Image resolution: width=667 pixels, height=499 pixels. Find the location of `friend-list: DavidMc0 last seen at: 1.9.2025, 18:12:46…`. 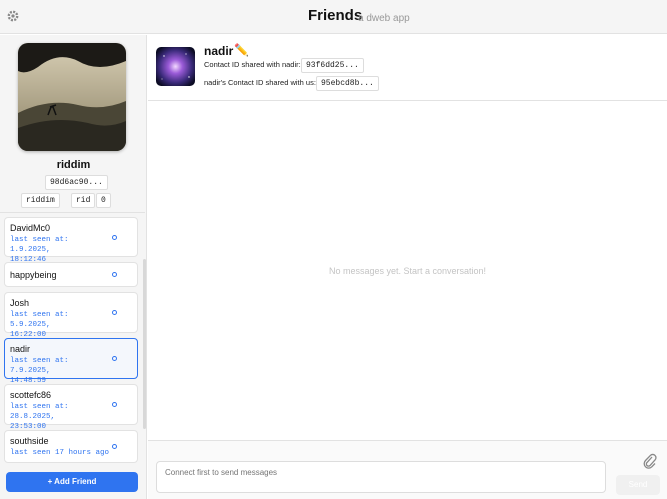

friend-list: DavidMc0 last seen at: 1.9.2025, 18:12:46… is located at coordinates (72, 338).